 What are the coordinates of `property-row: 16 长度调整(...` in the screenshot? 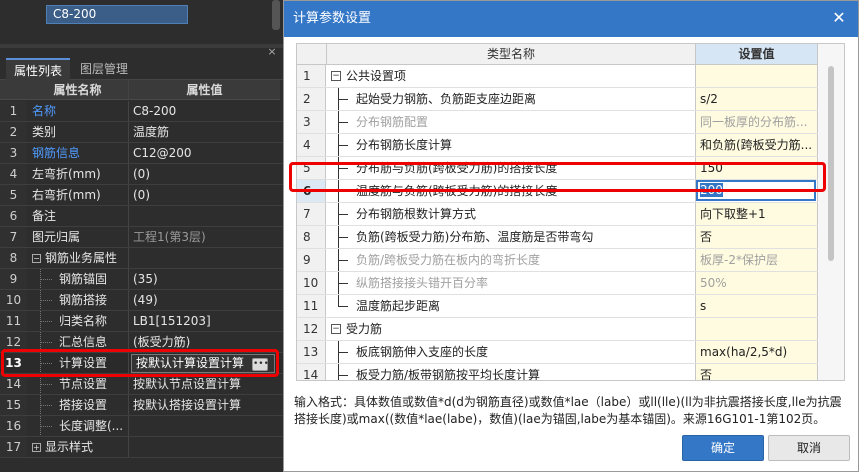 It's located at (141, 426).